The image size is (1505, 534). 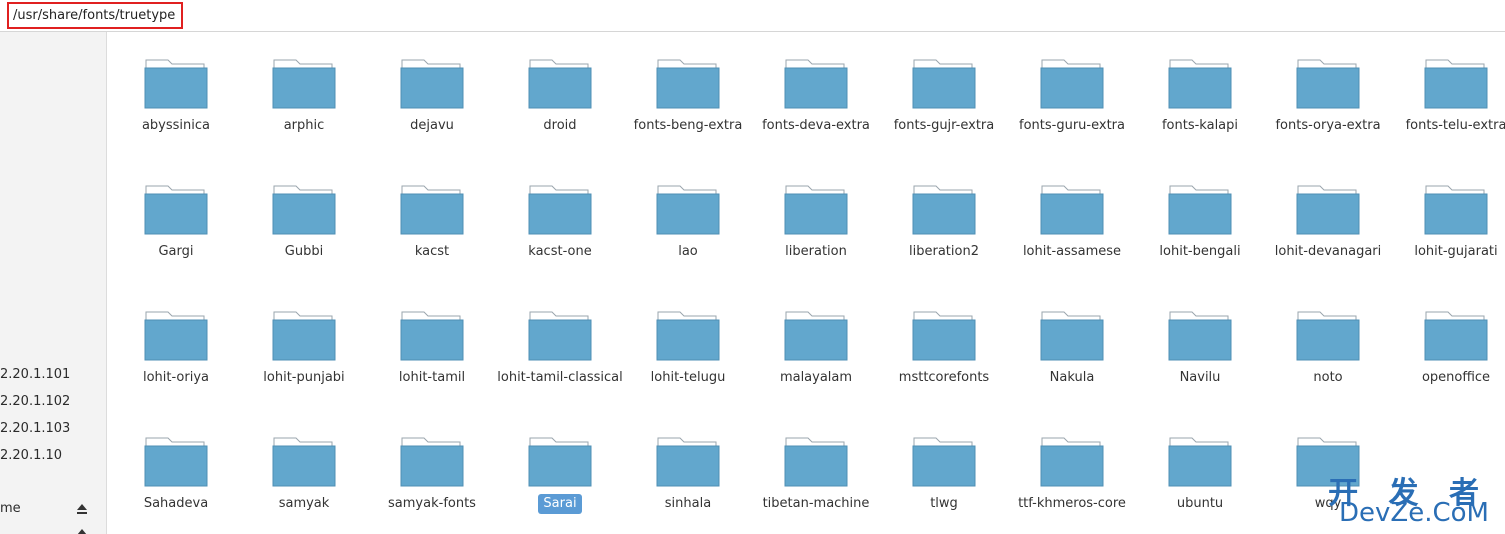 What do you see at coordinates (304, 503) in the screenshot?
I see `folder-label: samyak` at bounding box center [304, 503].